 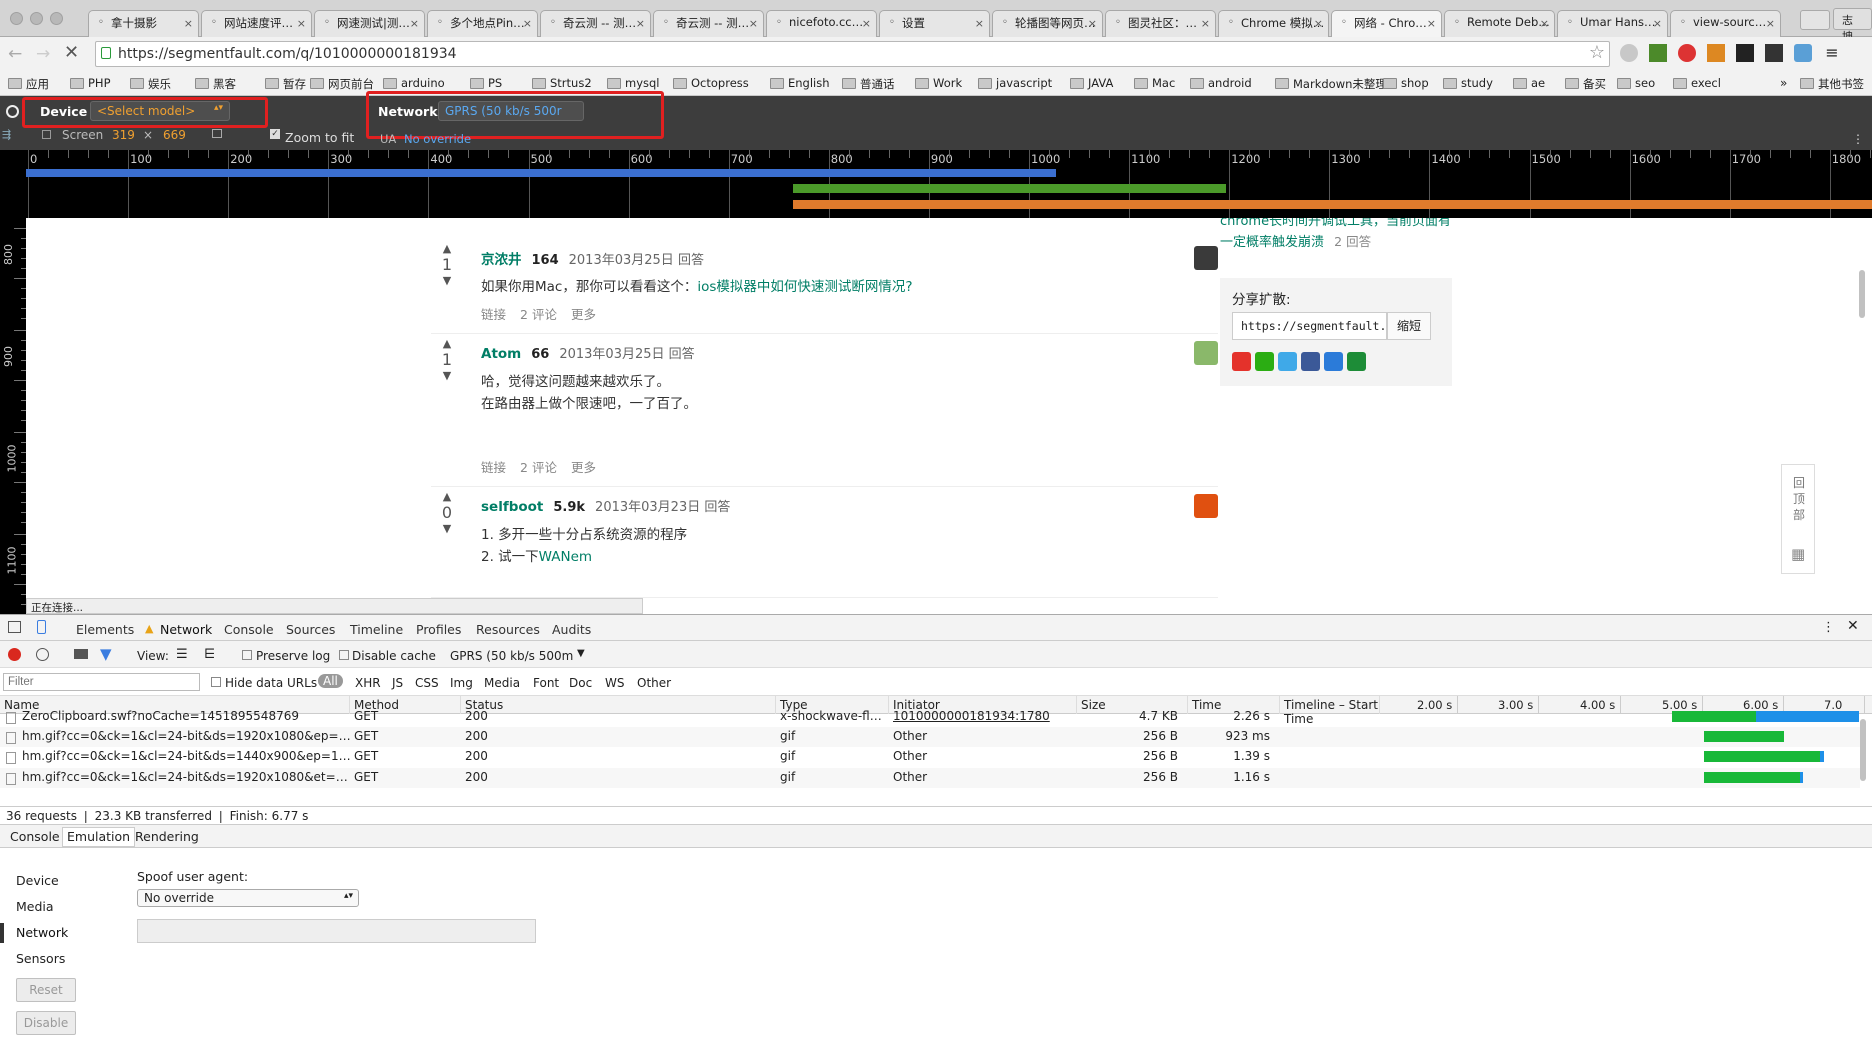 What do you see at coordinates (150, 84) in the screenshot?
I see `bookmark-item: 娱乐` at bounding box center [150, 84].